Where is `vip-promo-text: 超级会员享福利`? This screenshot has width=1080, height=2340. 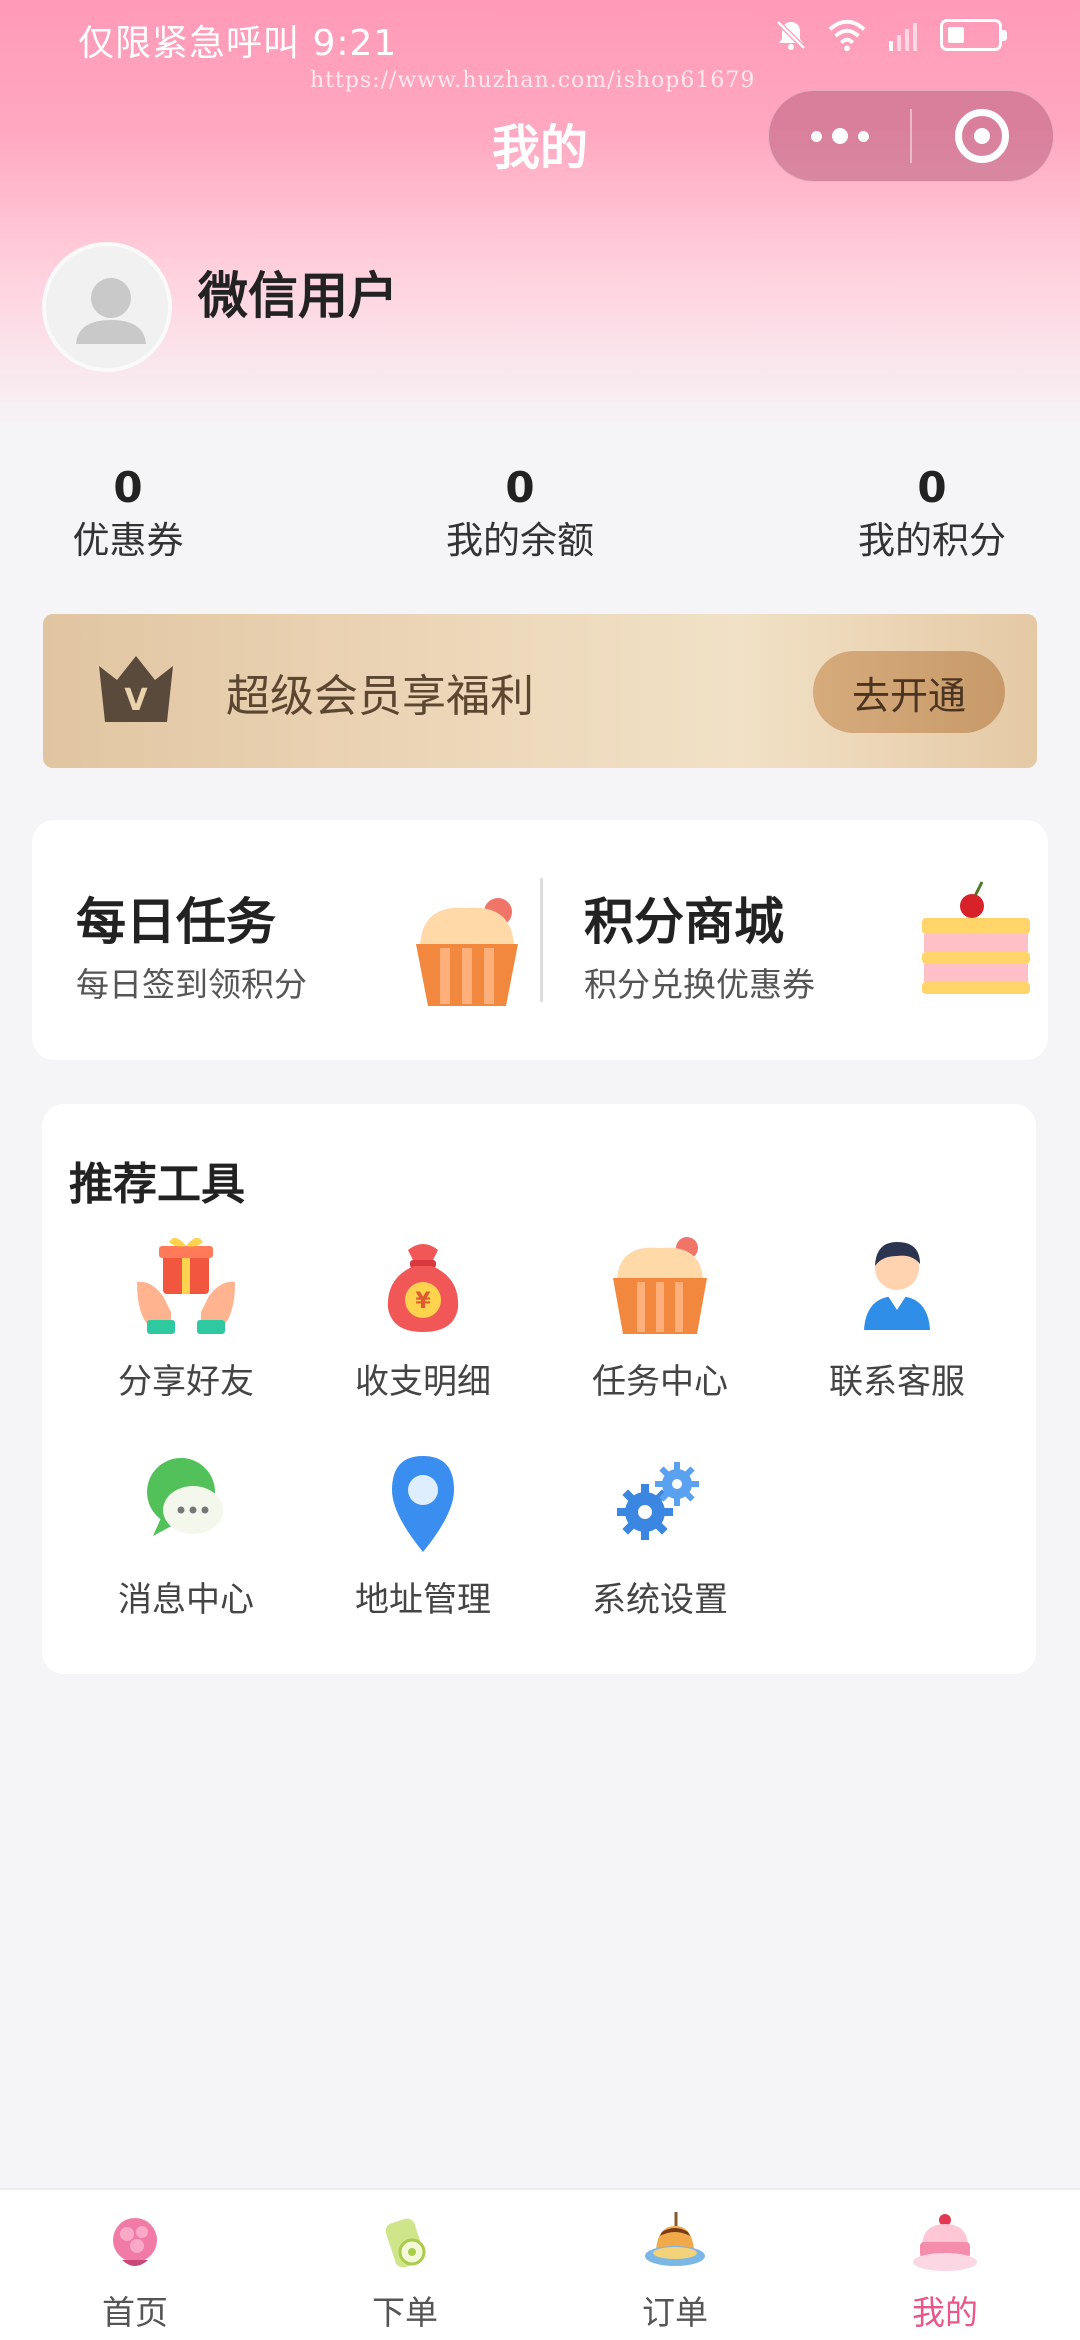 vip-promo-text: 超级会员享福利 is located at coordinates (380, 696).